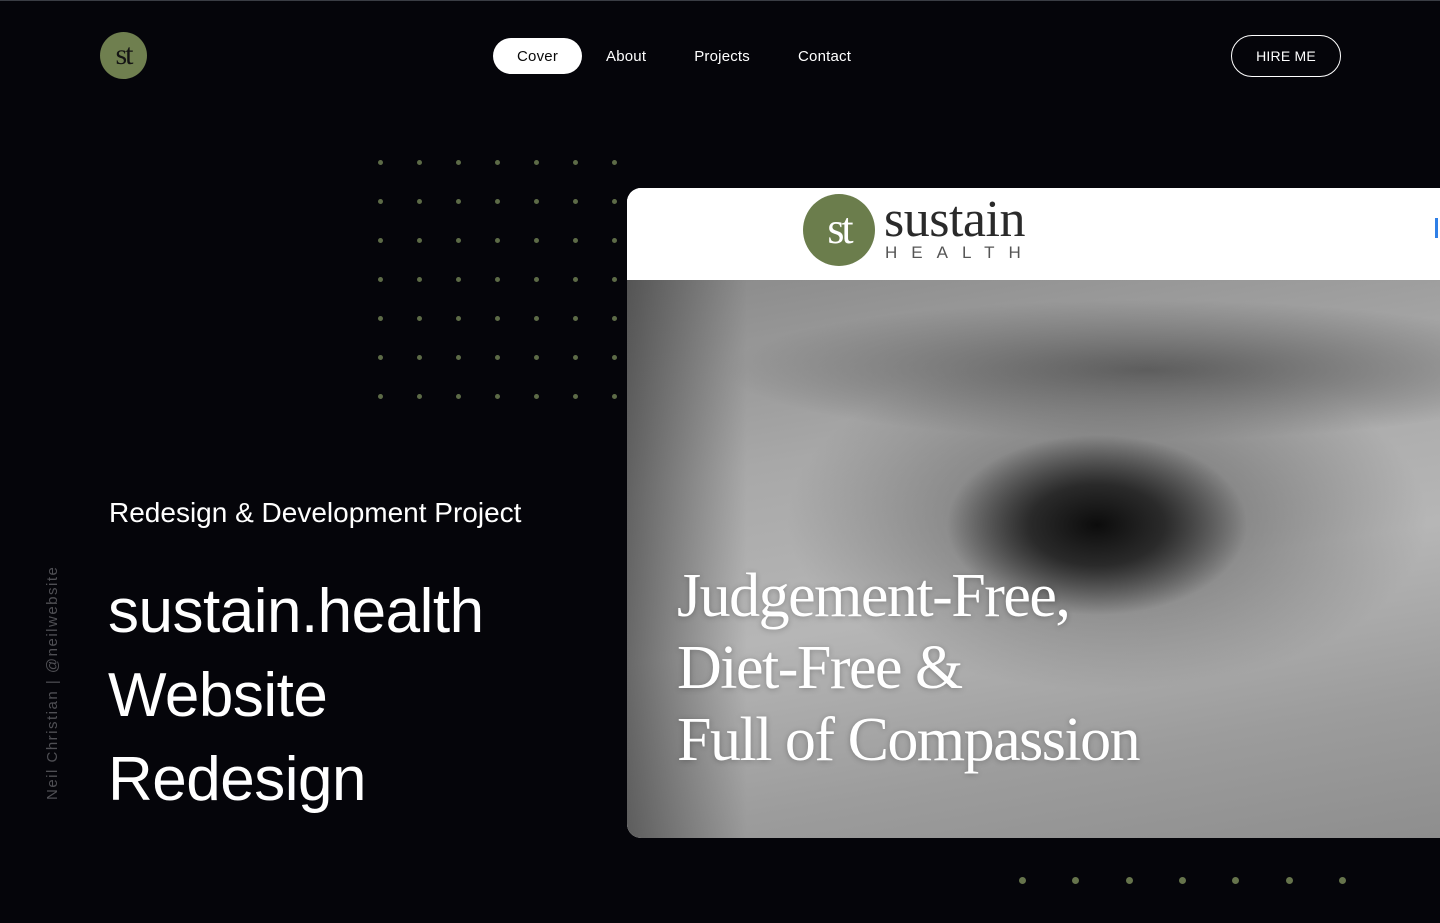  I want to click on hire-me-label: HIRE ME, so click(1286, 56).